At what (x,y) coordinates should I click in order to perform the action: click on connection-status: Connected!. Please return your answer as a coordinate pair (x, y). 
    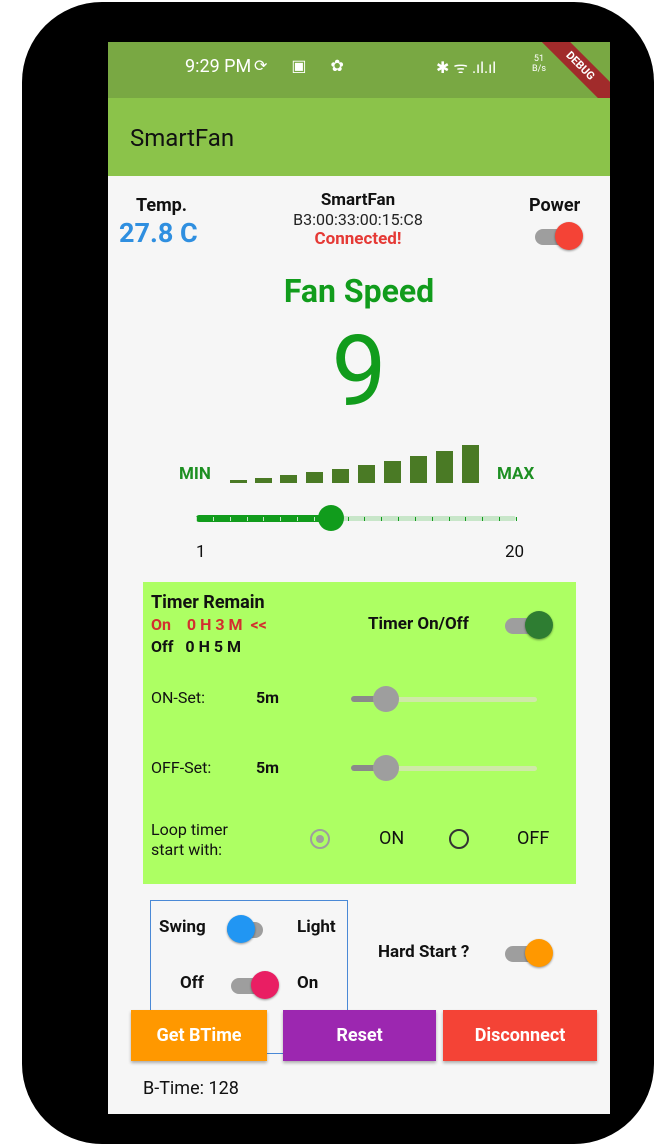
    Looking at the image, I should click on (358, 239).